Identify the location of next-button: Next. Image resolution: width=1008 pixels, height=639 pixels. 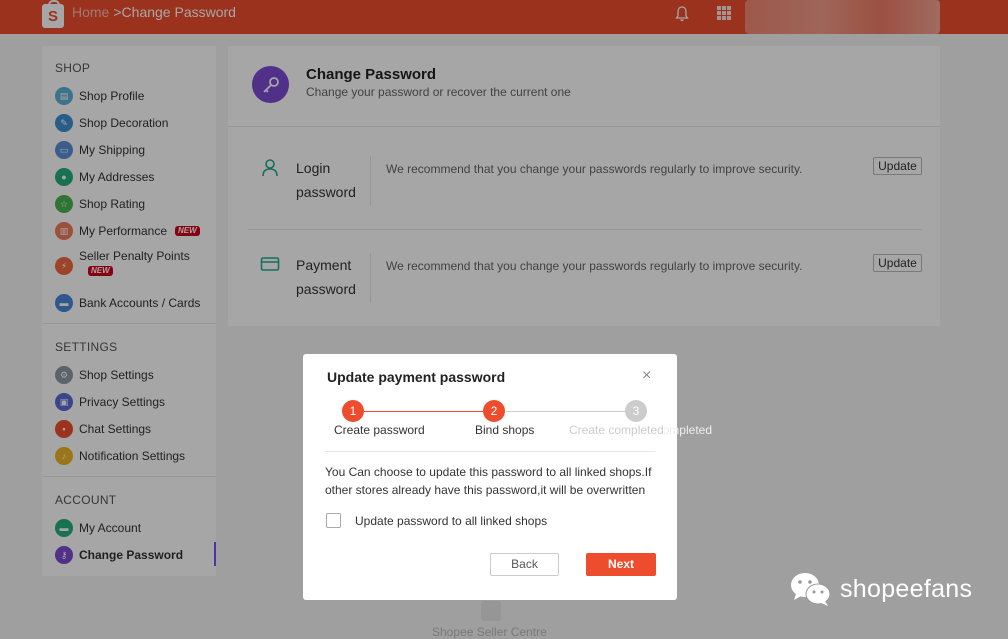
(621, 564).